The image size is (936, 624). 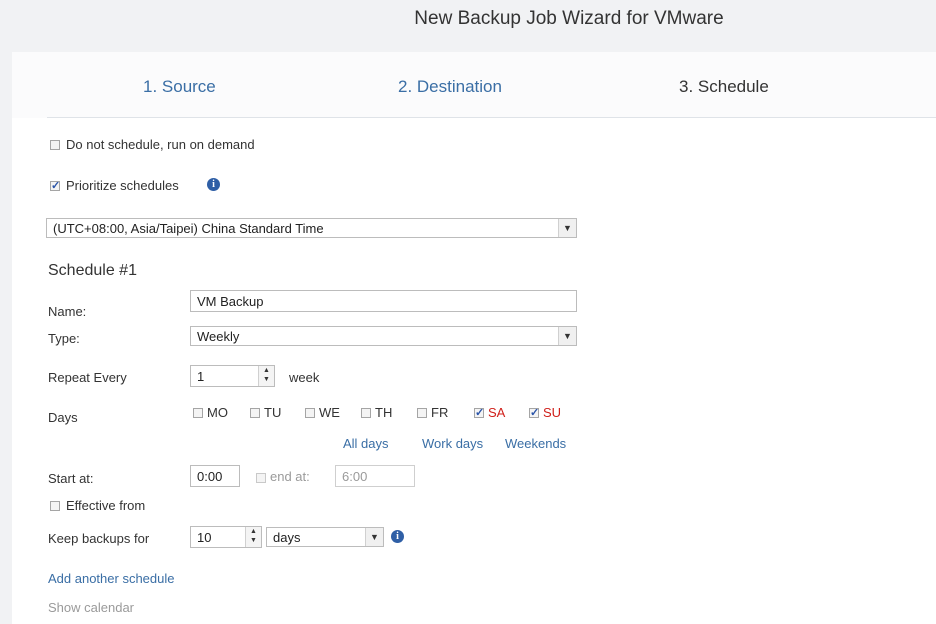 What do you see at coordinates (261, 478) in the screenshot?
I see `end-at-checkbox` at bounding box center [261, 478].